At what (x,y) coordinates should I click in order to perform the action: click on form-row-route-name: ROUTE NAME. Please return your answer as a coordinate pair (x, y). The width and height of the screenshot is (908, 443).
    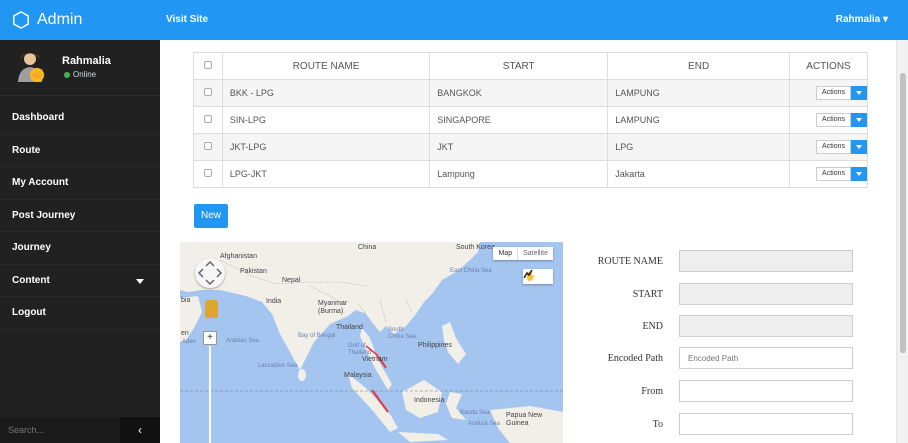
    Looking at the image, I should click on (719, 261).